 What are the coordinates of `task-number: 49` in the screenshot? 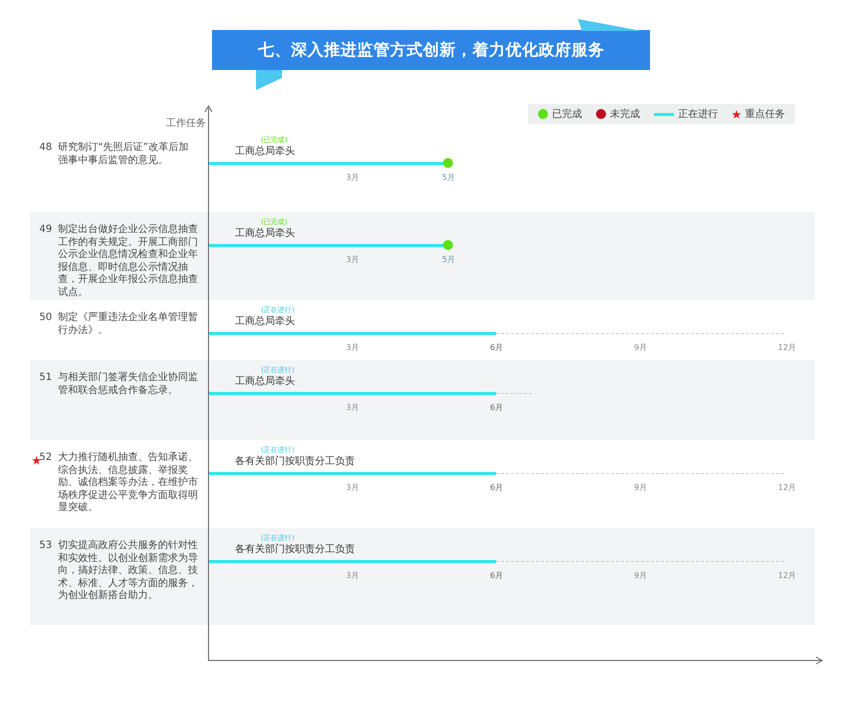 It's located at (45, 229).